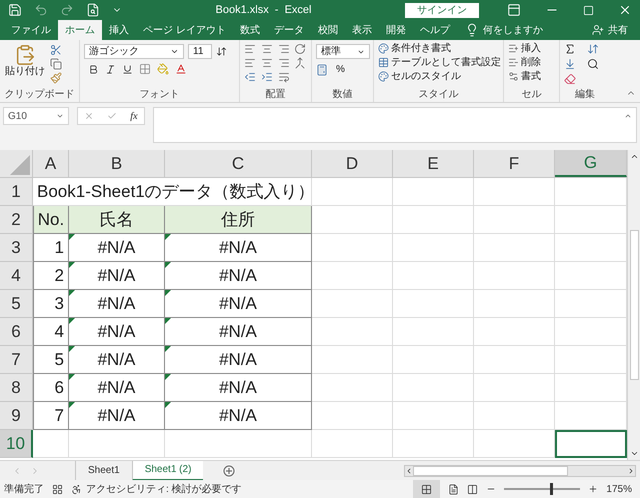 Image resolution: width=640 pixels, height=498 pixels. Describe the element at coordinates (570, 64) in the screenshot. I see `fill-icon` at that location.